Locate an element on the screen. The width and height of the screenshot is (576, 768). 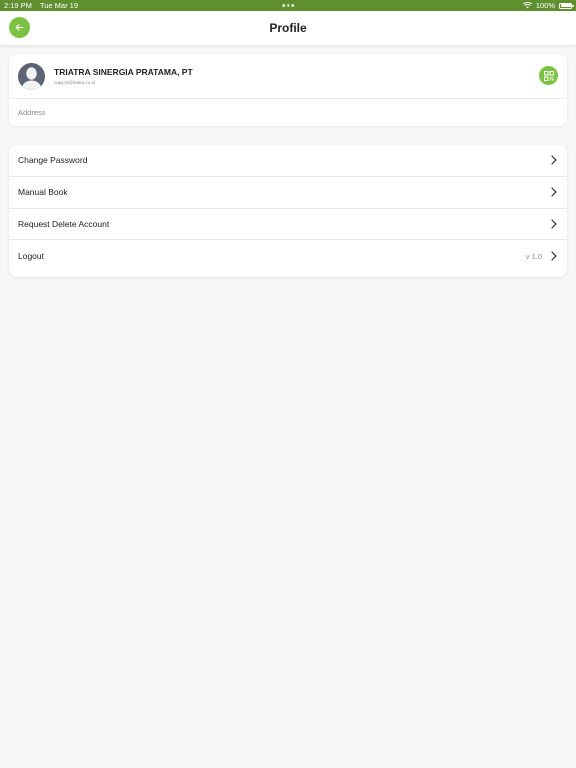
request-delete-account-item: Request Delete Account is located at coordinates (288, 225).